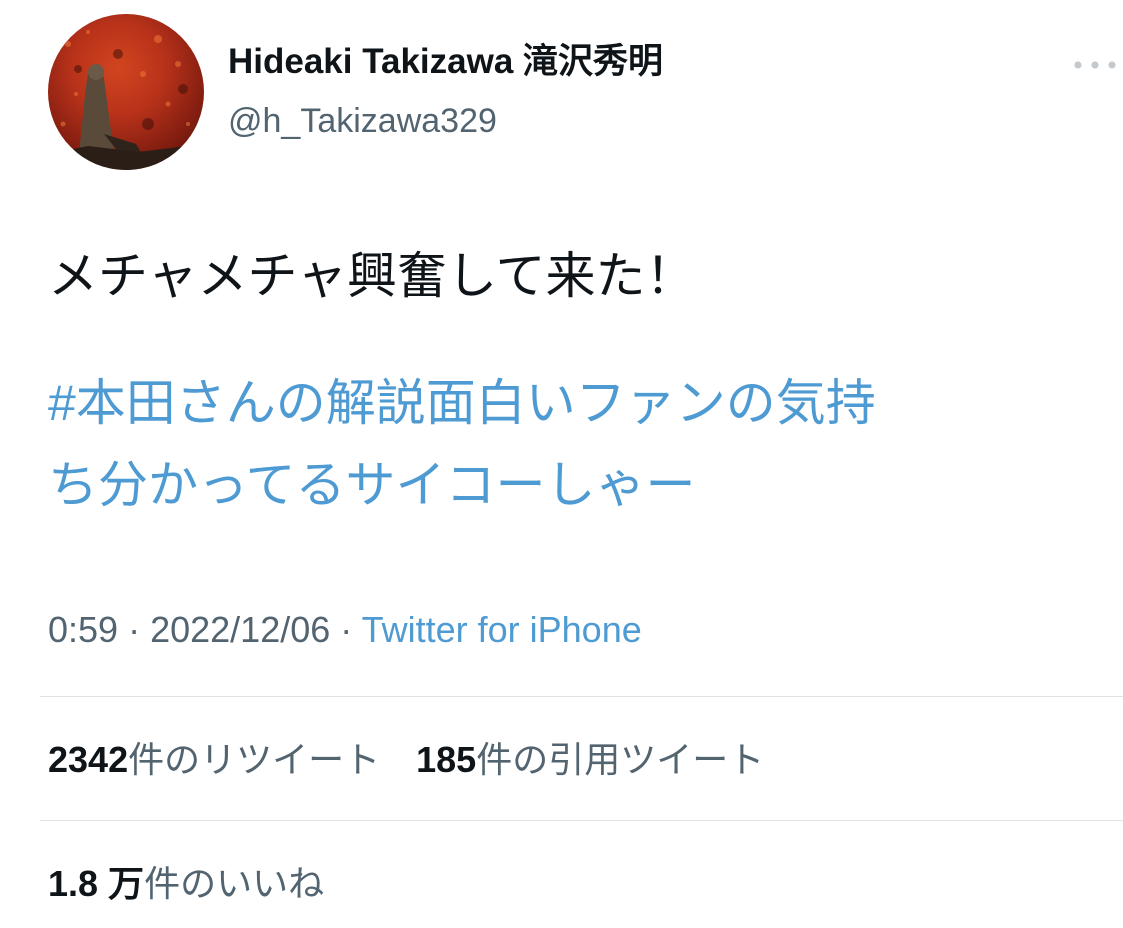 The height and width of the screenshot is (928, 1123). Describe the element at coordinates (372, 485) in the screenshot. I see `hashtag-line-2: ち分かってるサイコーしゃー` at that location.